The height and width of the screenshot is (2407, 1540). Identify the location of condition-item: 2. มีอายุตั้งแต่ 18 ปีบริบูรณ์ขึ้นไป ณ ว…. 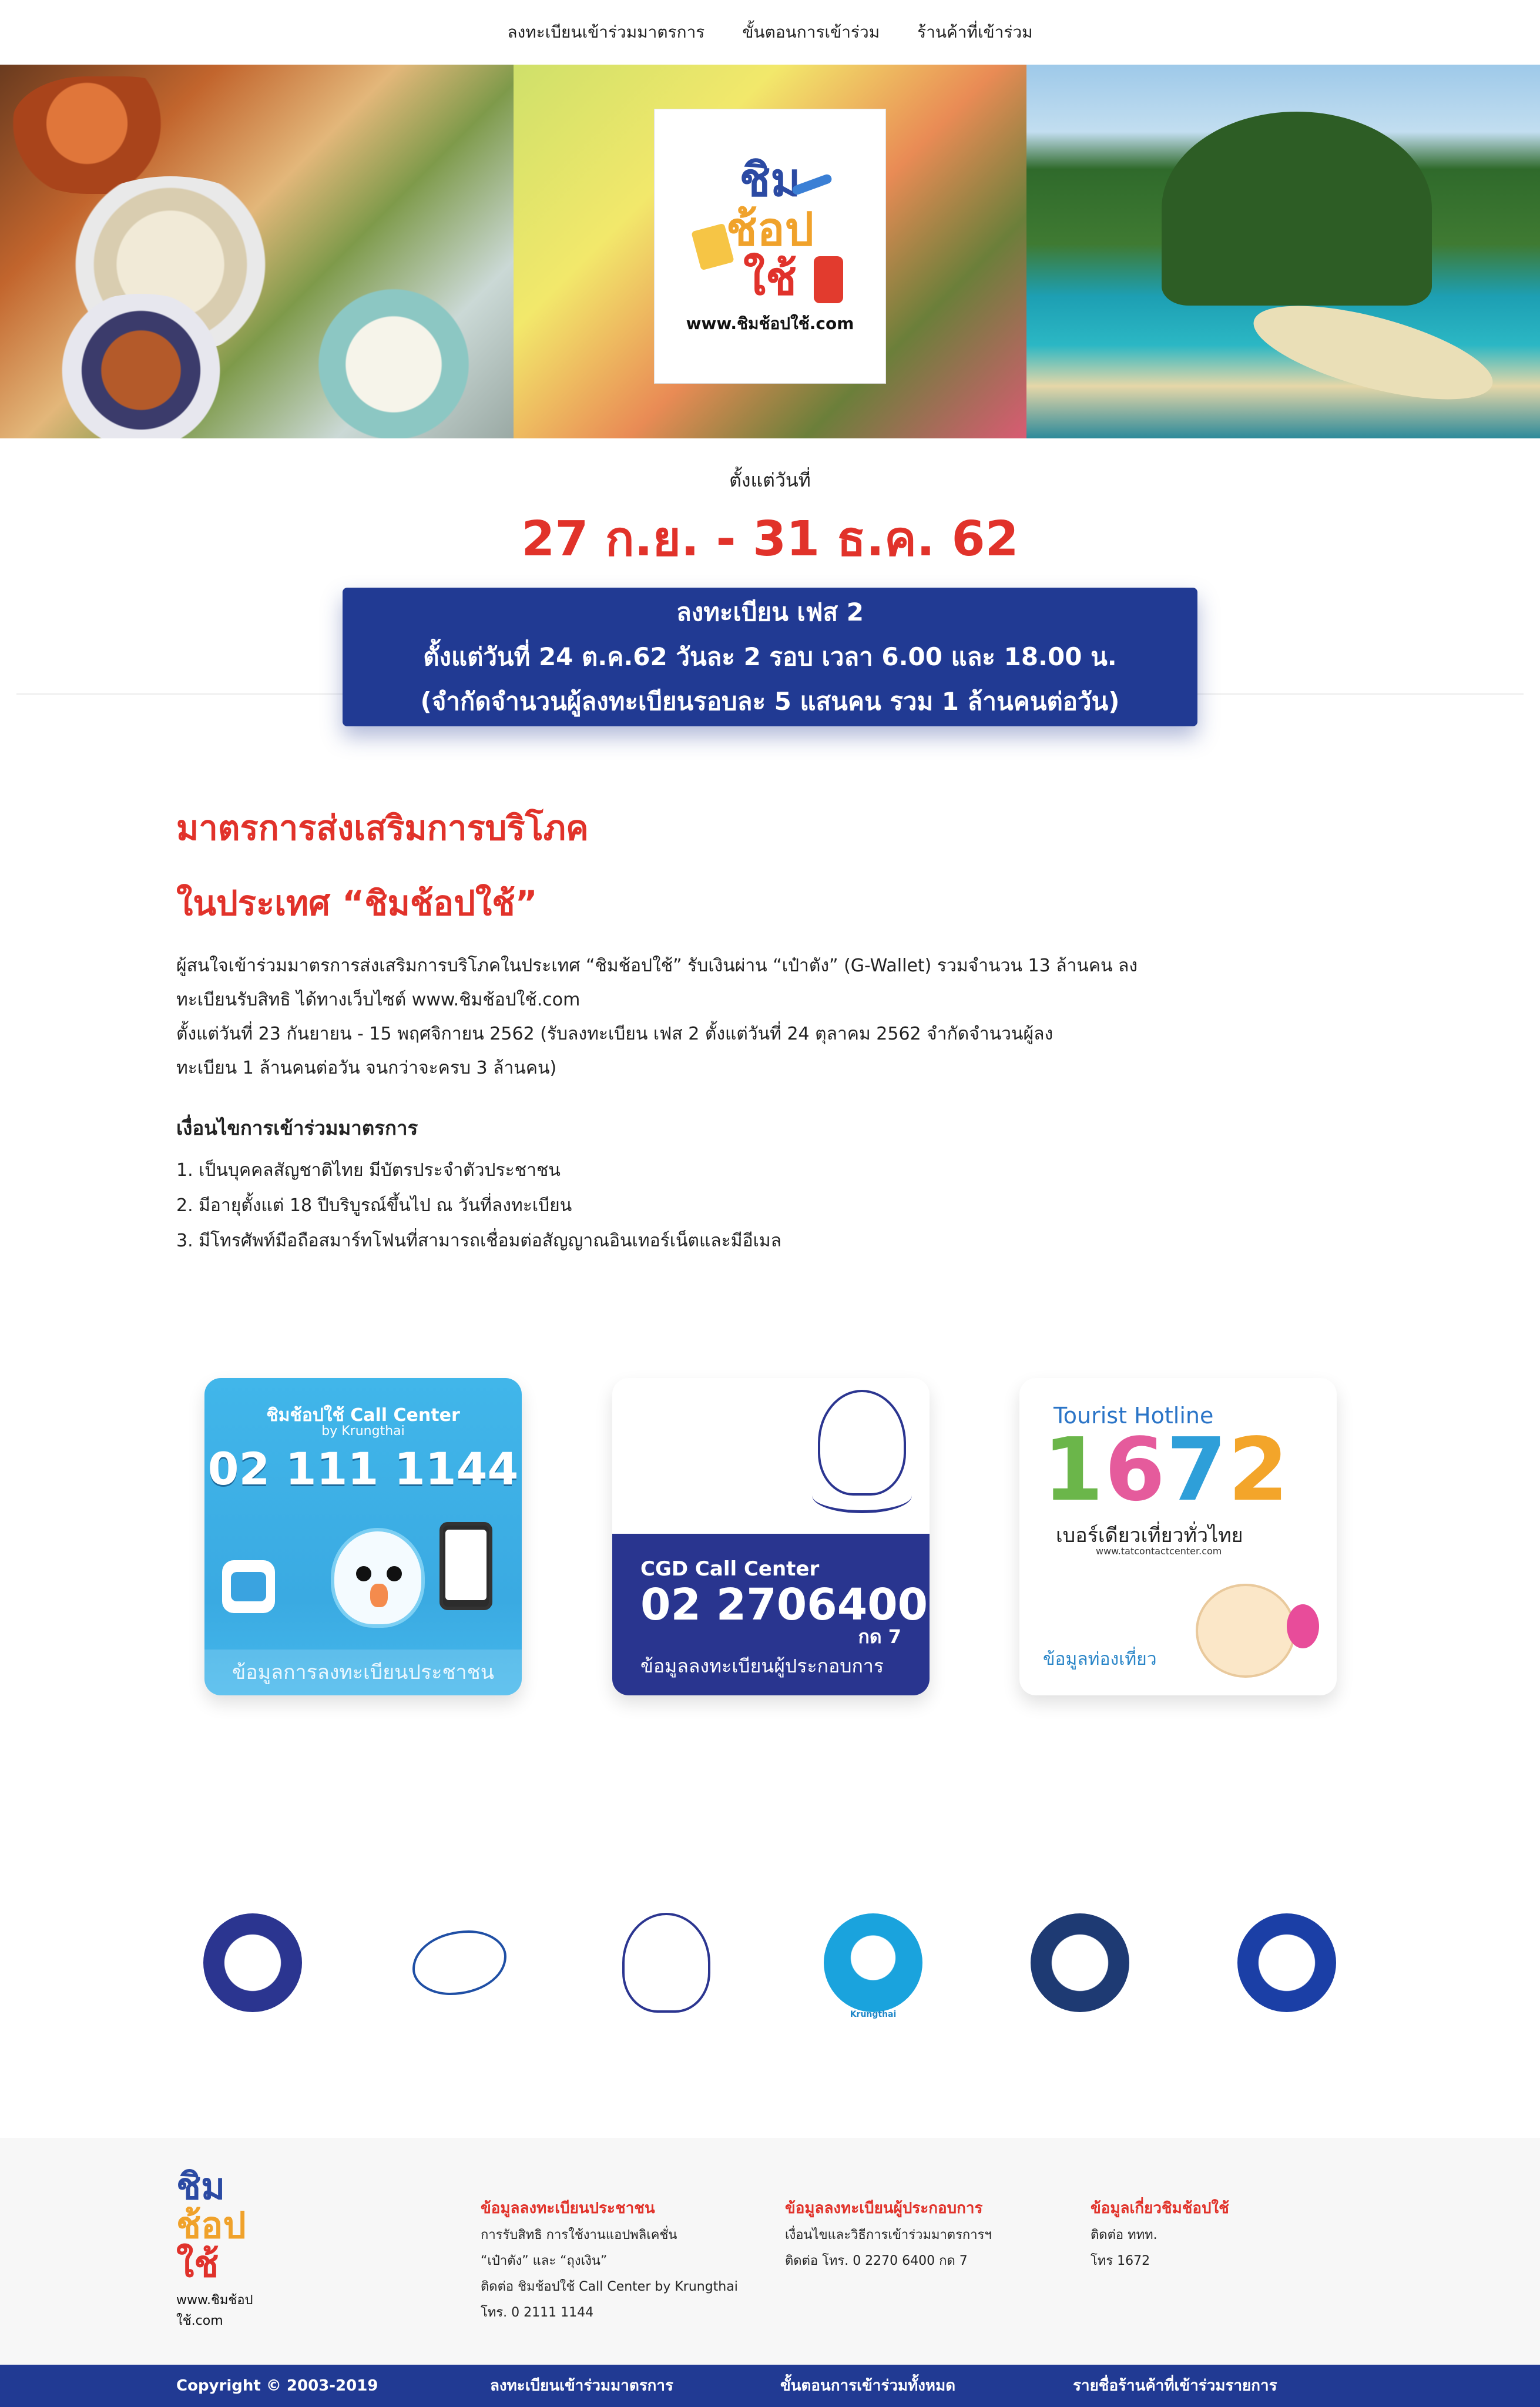
(374, 1205).